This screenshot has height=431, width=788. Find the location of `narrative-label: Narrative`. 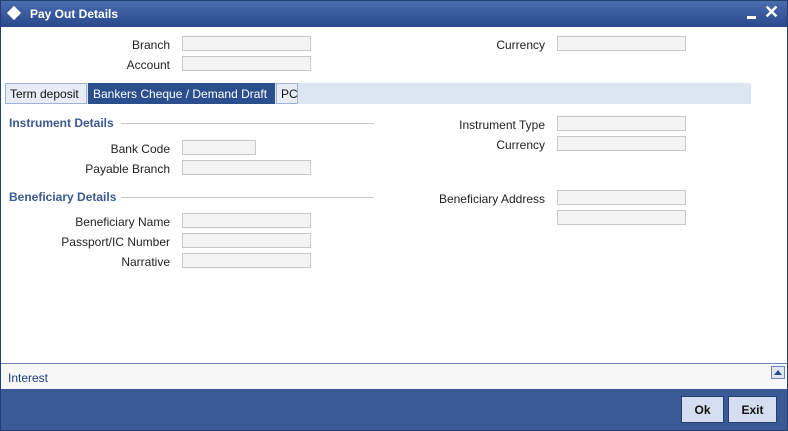

narrative-label: Narrative is located at coordinates (145, 262).